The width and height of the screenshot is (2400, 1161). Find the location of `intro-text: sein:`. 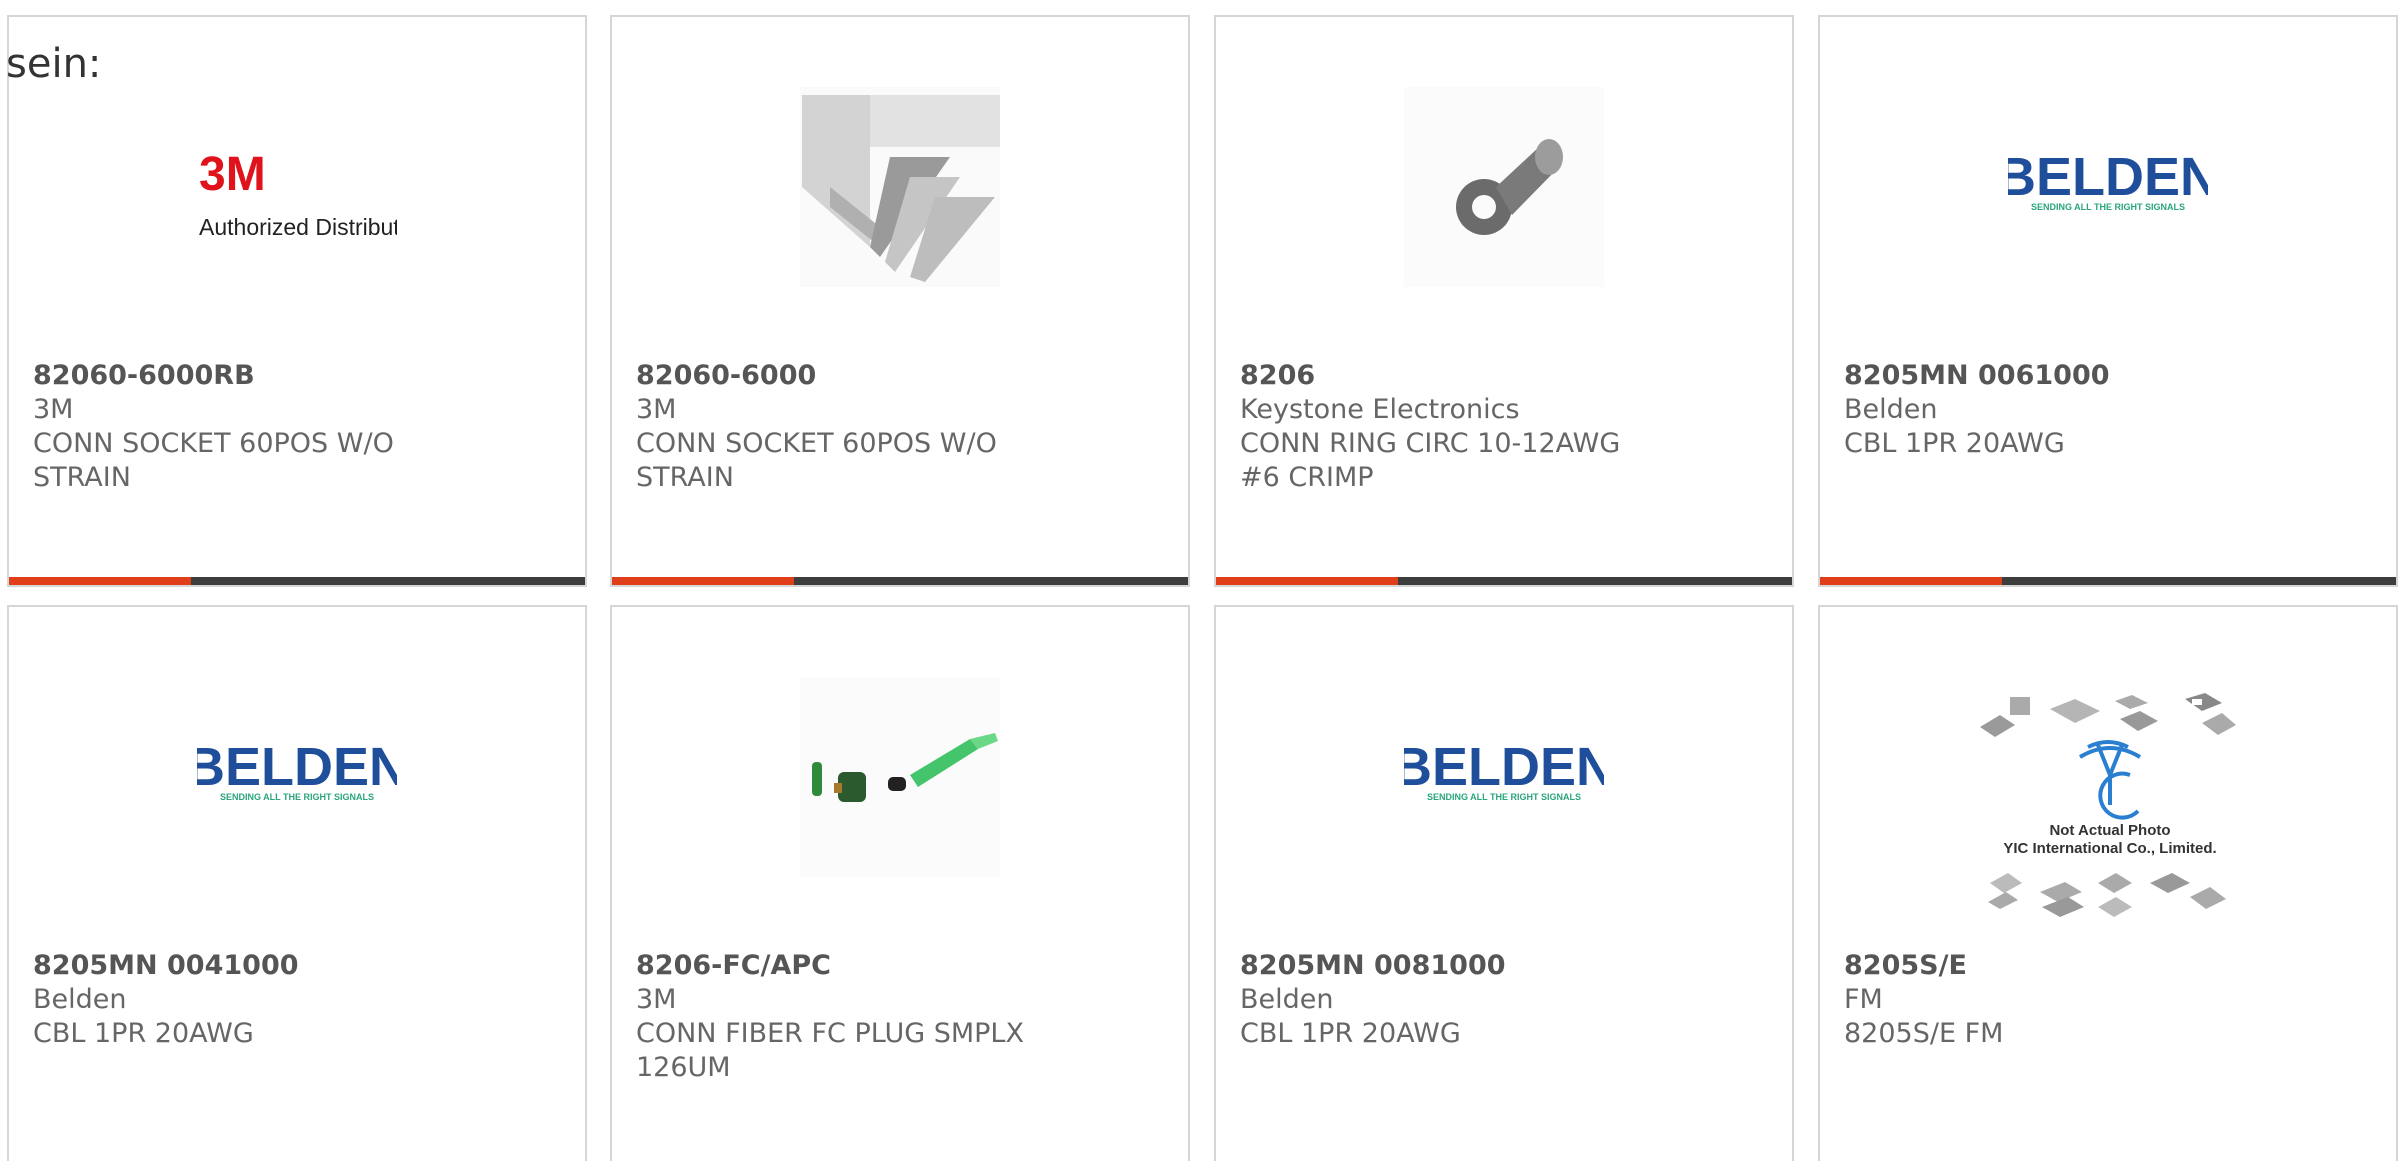

intro-text: sein: is located at coordinates (54, 64).